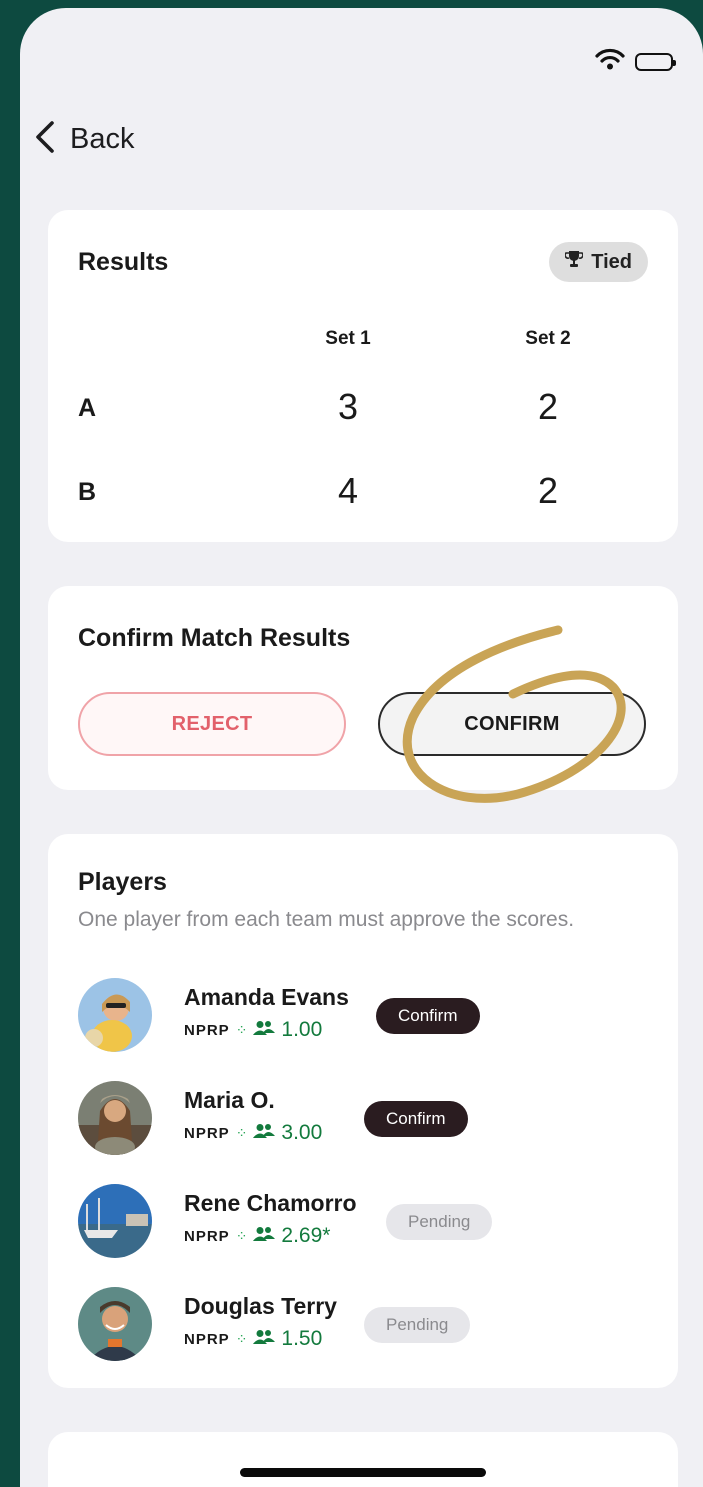 This screenshot has height=1487, width=703. What do you see at coordinates (87, 492) in the screenshot?
I see `team-b-label: B` at bounding box center [87, 492].